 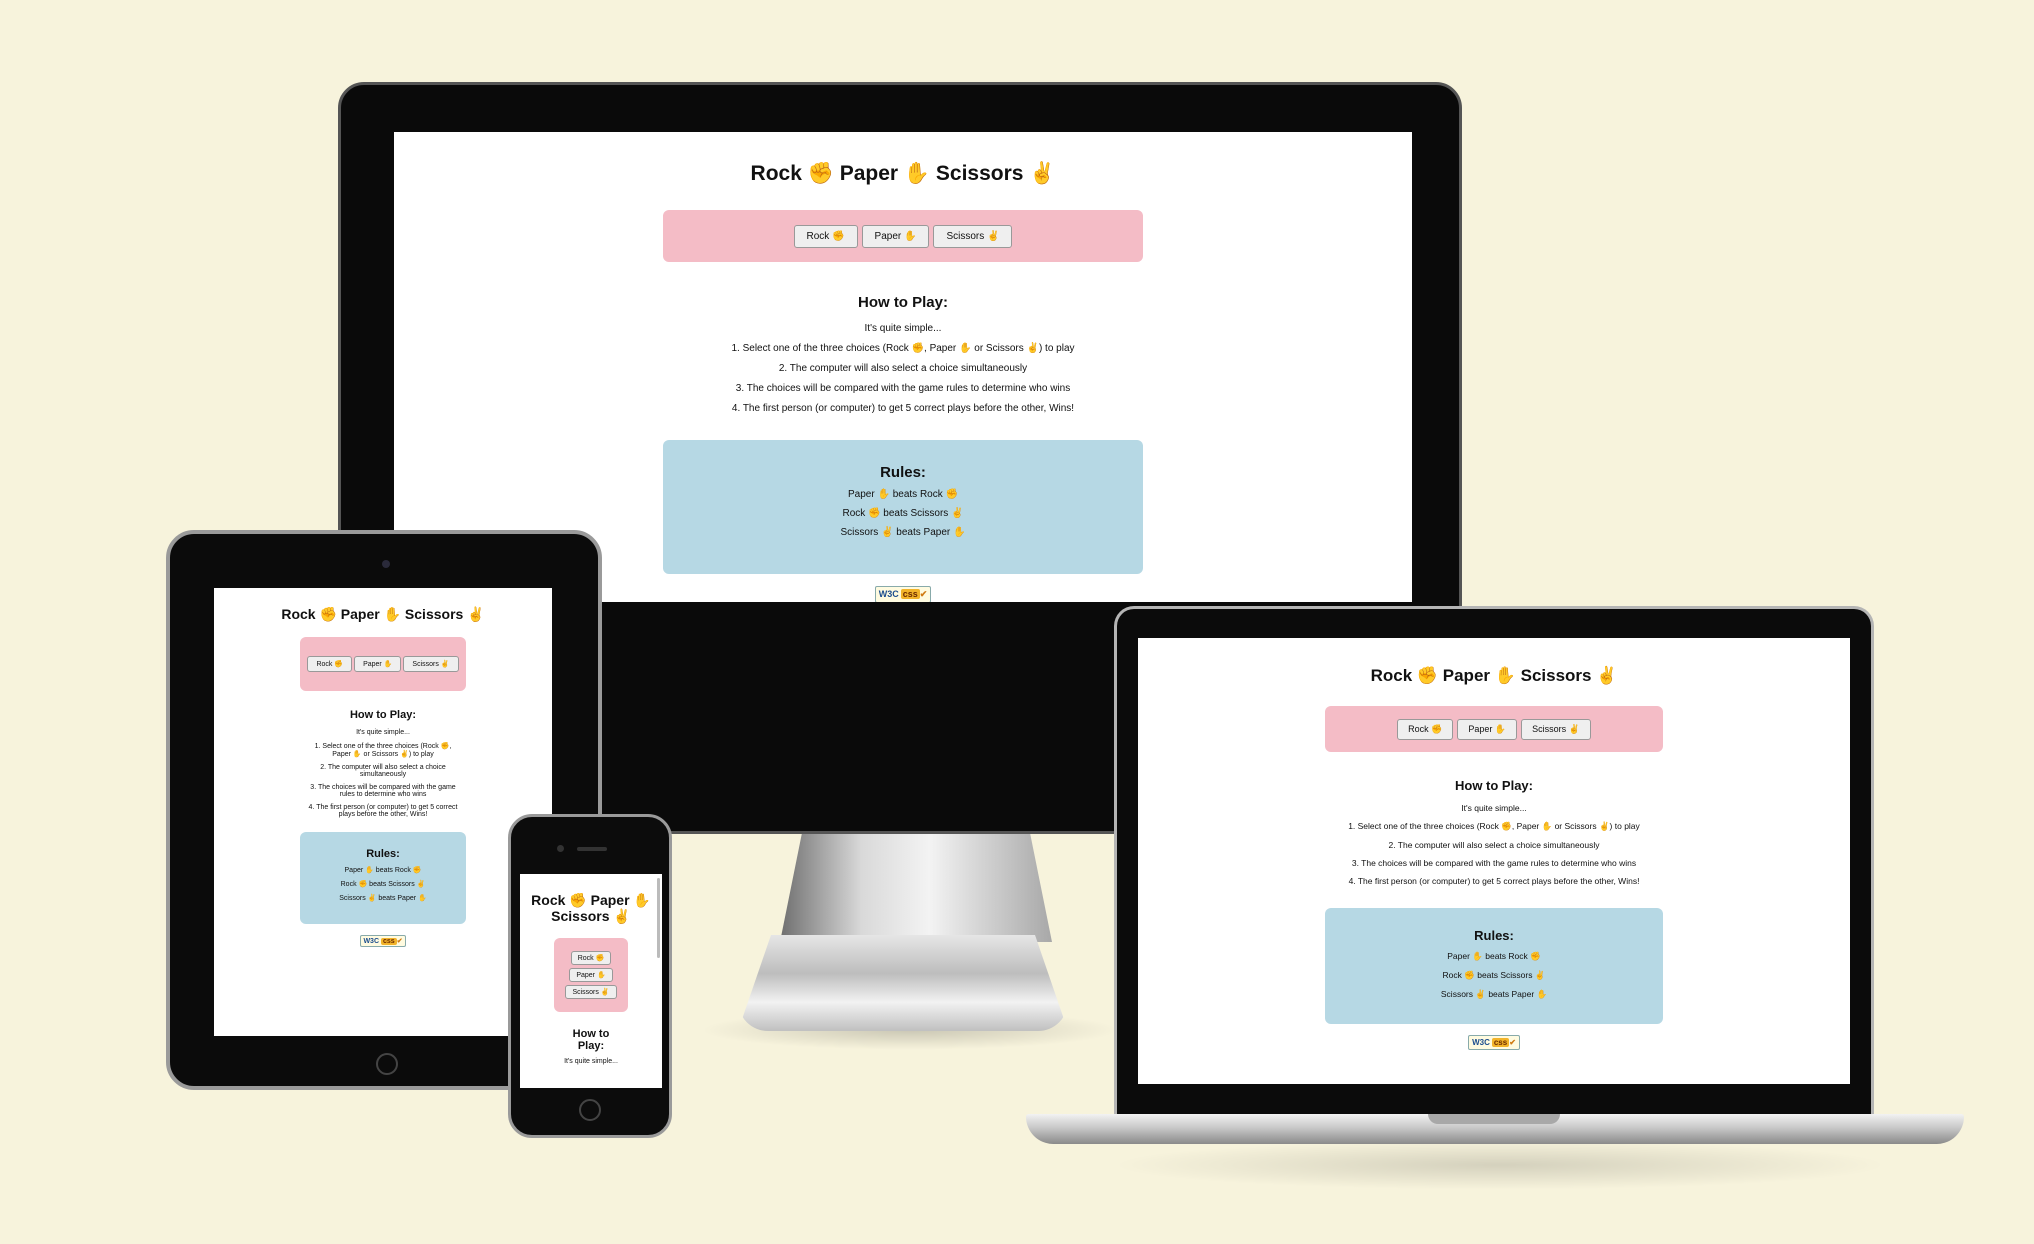 What do you see at coordinates (560, 848) in the screenshot?
I see `phone-camera` at bounding box center [560, 848].